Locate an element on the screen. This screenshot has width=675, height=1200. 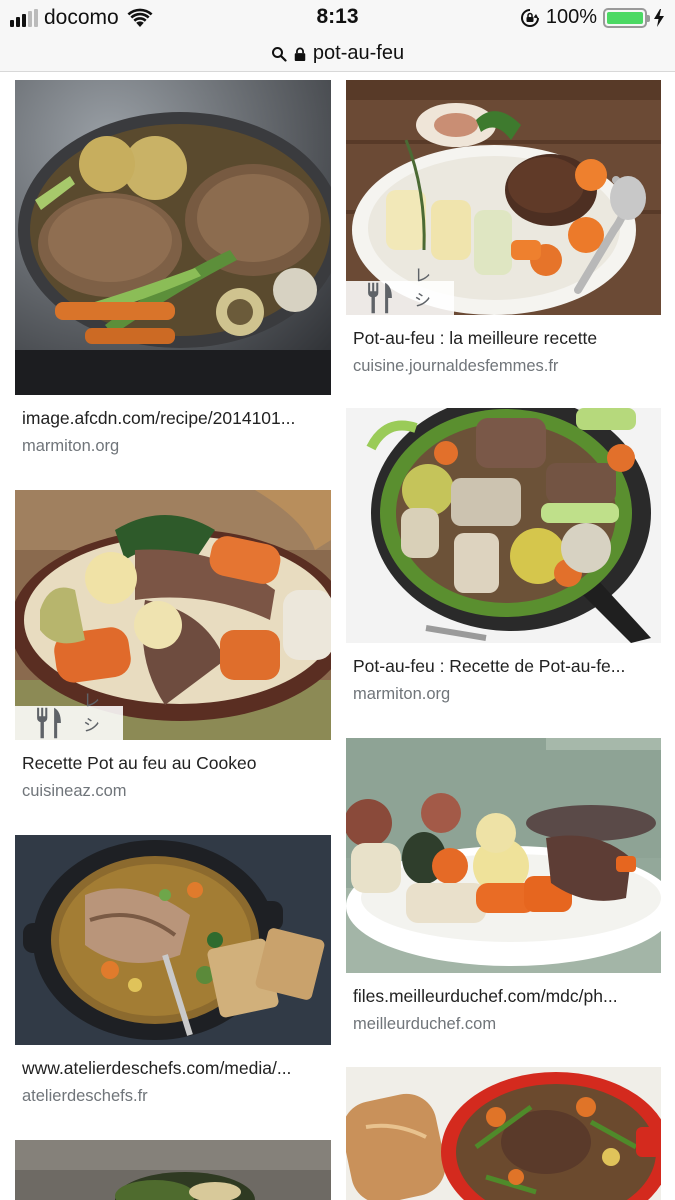
result-title: Pot-au-feu : la meilleure recette is located at coordinates (503, 338).